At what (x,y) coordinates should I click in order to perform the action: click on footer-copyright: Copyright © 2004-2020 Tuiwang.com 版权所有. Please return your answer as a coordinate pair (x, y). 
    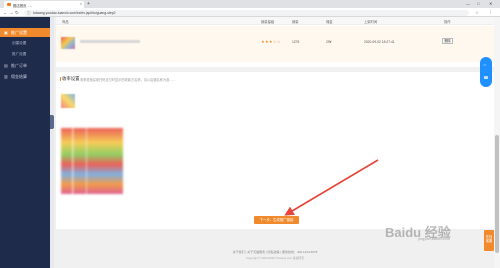
    Looking at the image, I should click on (275, 258).